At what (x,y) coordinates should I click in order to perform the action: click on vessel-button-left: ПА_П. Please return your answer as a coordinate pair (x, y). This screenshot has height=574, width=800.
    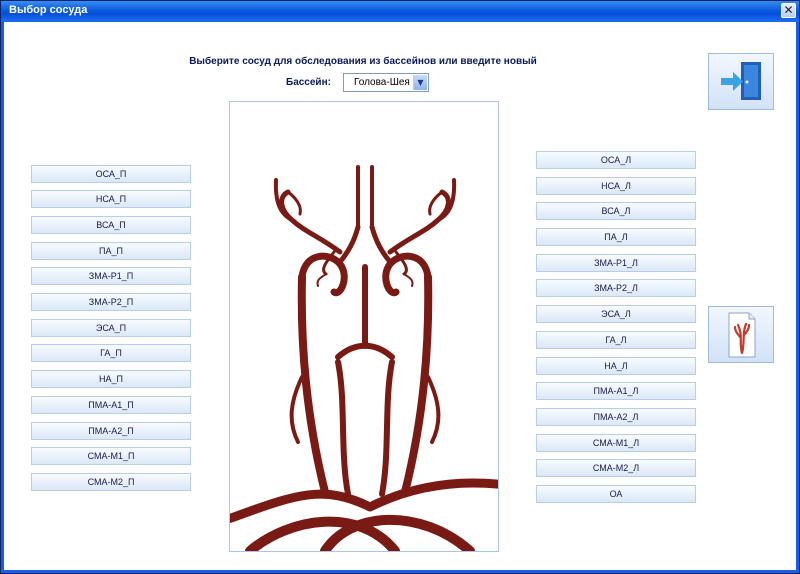
    Looking at the image, I should click on (111, 251).